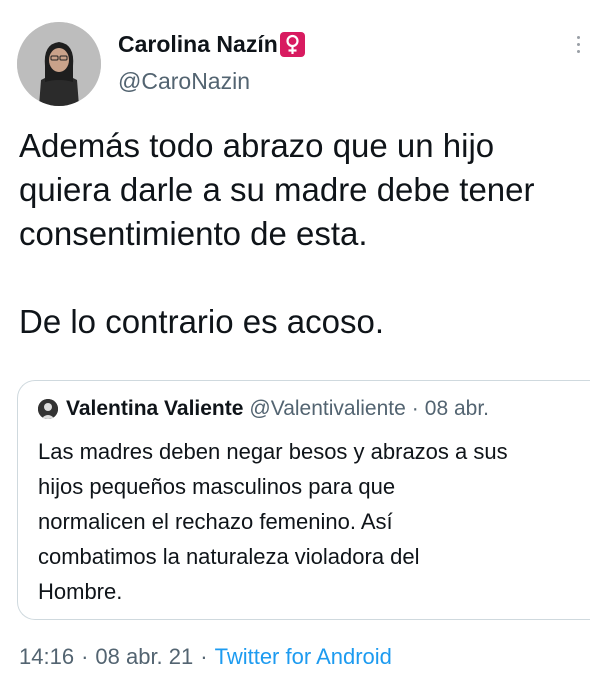 The width and height of the screenshot is (590, 679). What do you see at coordinates (144, 656) in the screenshot?
I see `tweet-date: 08 abr. 21` at bounding box center [144, 656].